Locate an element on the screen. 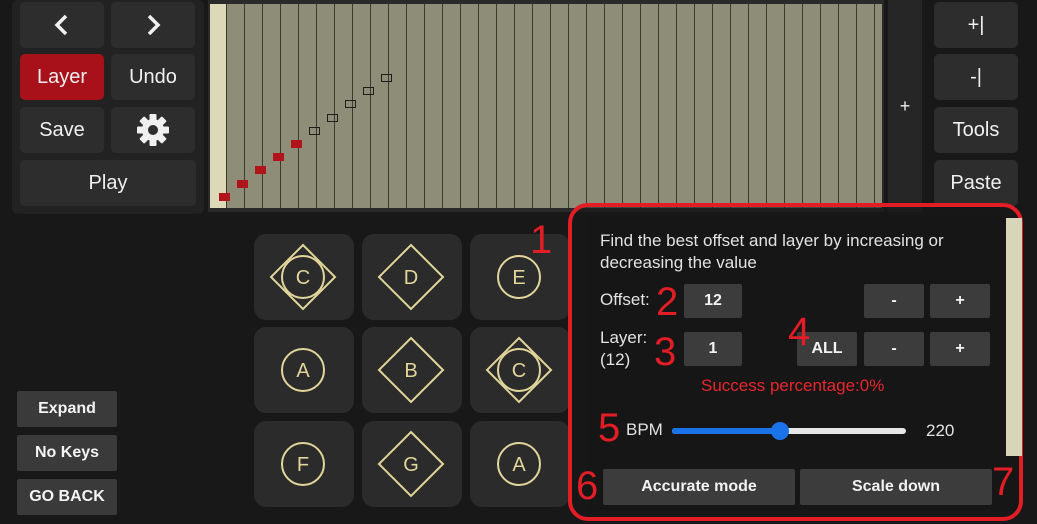  offset-plus-button: + is located at coordinates (960, 301).